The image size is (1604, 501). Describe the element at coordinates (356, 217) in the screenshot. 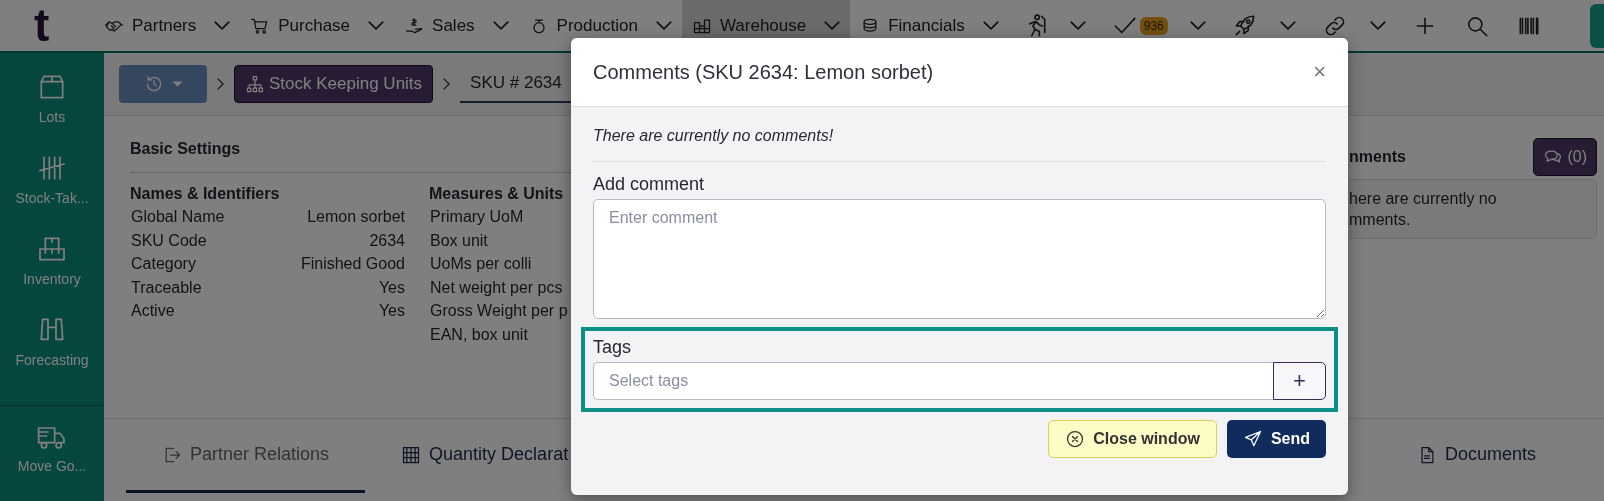

I see `field-value: Lemon sorbet` at that location.